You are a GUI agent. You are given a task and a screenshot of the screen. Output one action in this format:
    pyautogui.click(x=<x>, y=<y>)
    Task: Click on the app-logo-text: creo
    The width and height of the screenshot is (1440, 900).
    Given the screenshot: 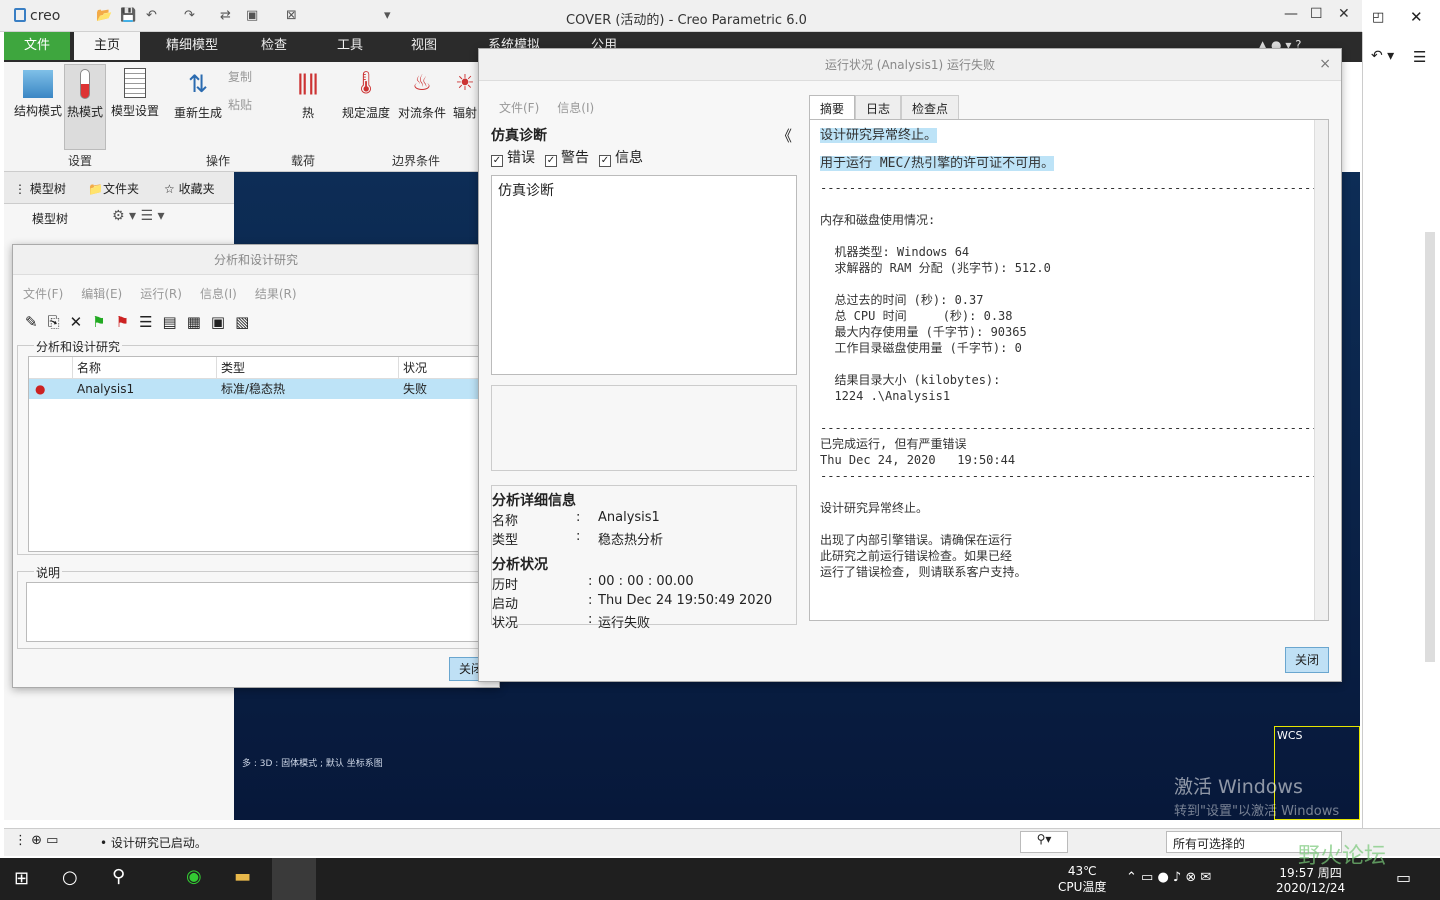 What is the action you would take?
    pyautogui.click(x=45, y=16)
    